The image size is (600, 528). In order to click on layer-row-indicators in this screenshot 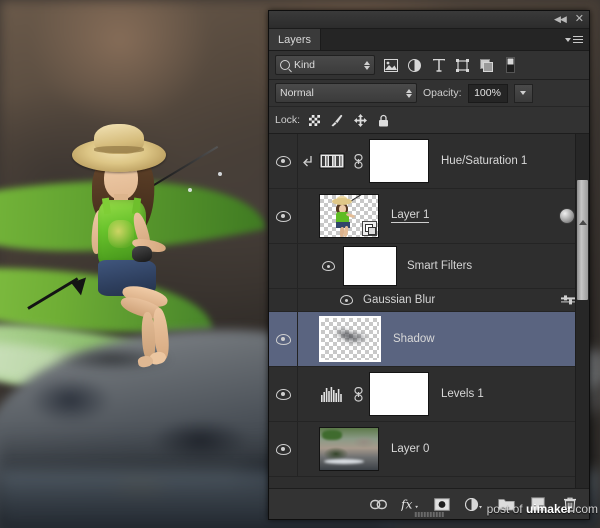, I will do `click(567, 216)`.